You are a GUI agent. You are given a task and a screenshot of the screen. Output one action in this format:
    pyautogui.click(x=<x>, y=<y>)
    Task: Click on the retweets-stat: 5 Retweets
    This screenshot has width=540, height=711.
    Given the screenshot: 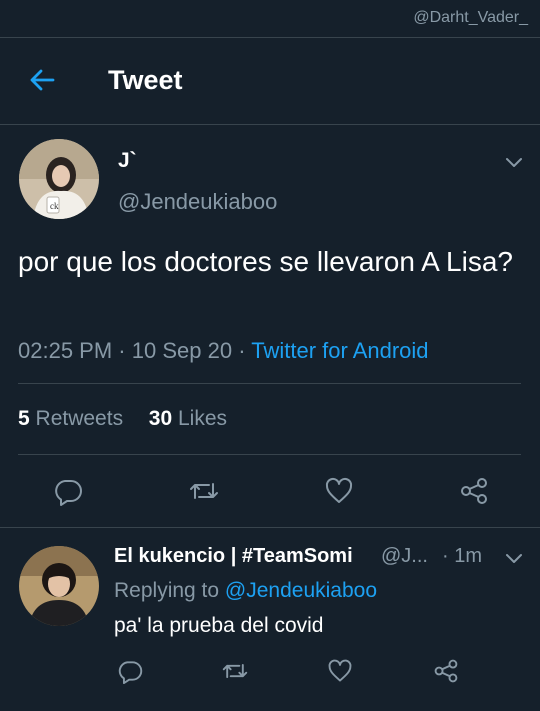 What is the action you would take?
    pyautogui.click(x=70, y=418)
    